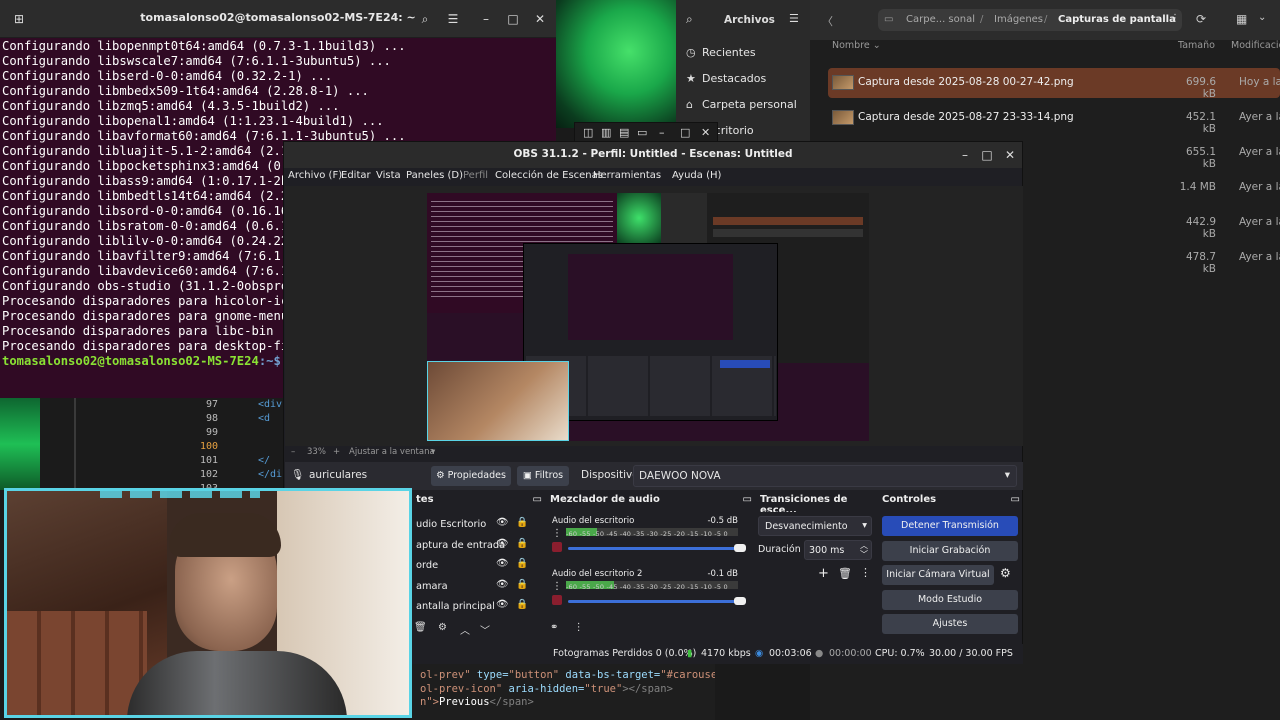  I want to click on arrow-down-icon: ﹀, so click(485, 629).